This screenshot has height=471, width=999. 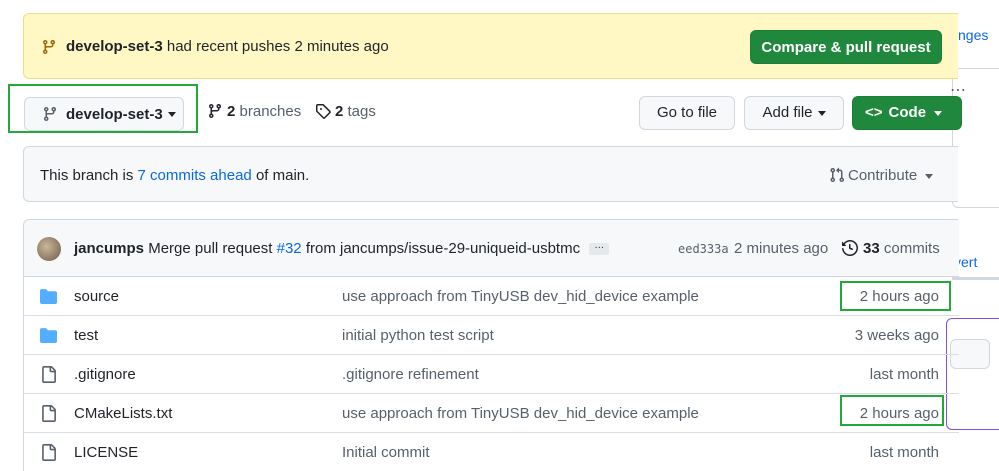 What do you see at coordinates (837, 175) in the screenshot?
I see `git-pull-request-icon` at bounding box center [837, 175].